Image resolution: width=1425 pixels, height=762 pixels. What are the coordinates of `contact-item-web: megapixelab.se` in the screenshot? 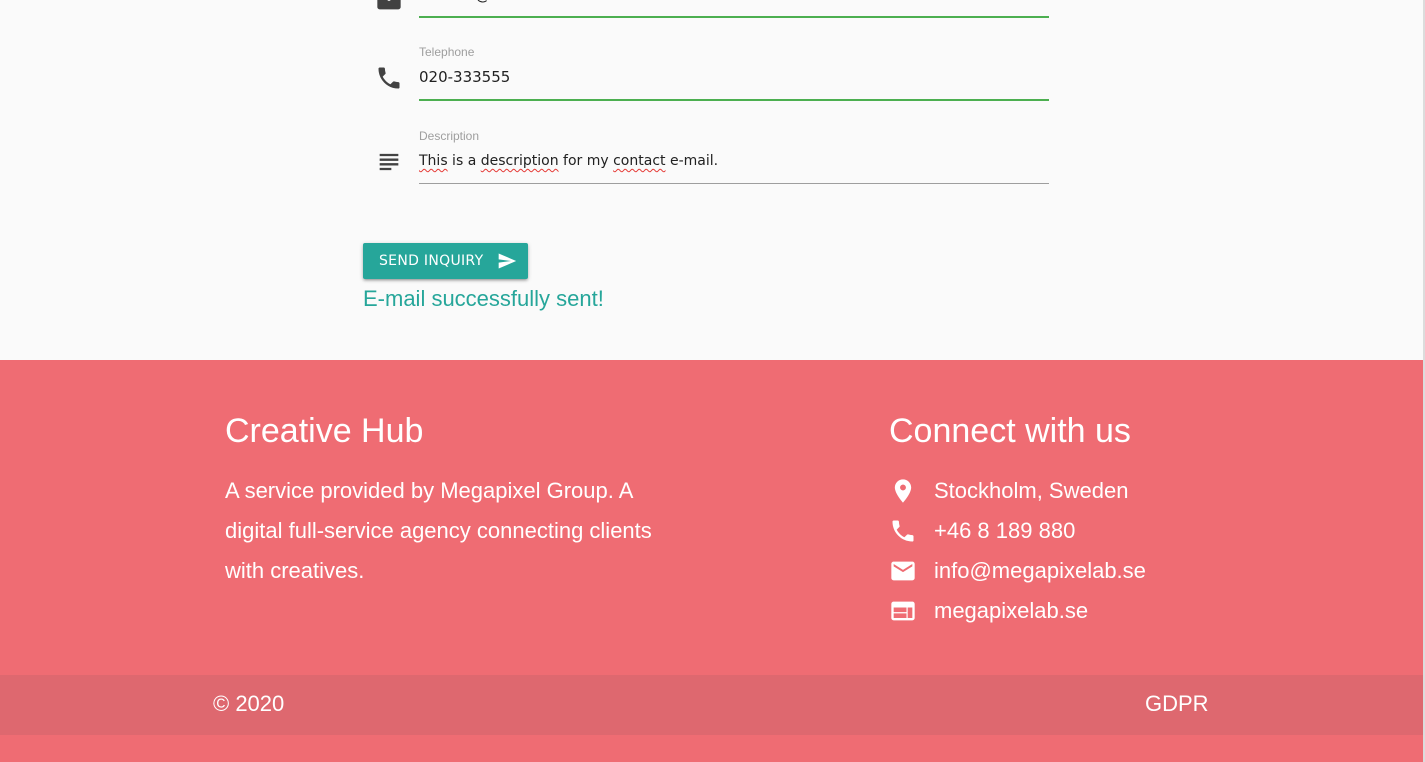 It's located at (1017, 611).